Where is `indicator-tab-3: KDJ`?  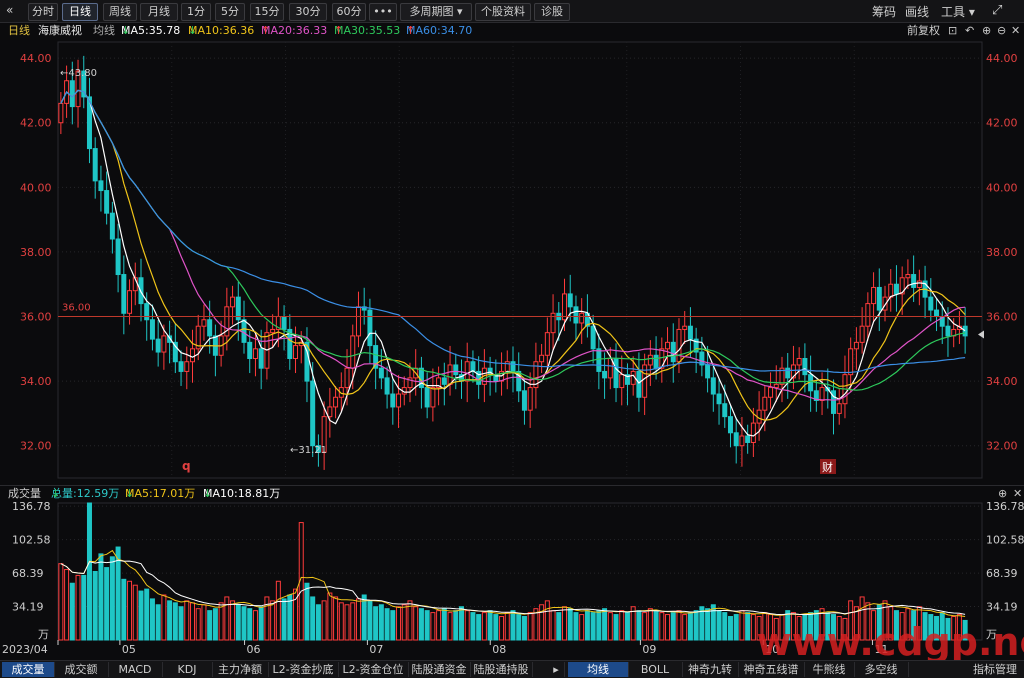
indicator-tab-3: KDJ is located at coordinates (187, 669).